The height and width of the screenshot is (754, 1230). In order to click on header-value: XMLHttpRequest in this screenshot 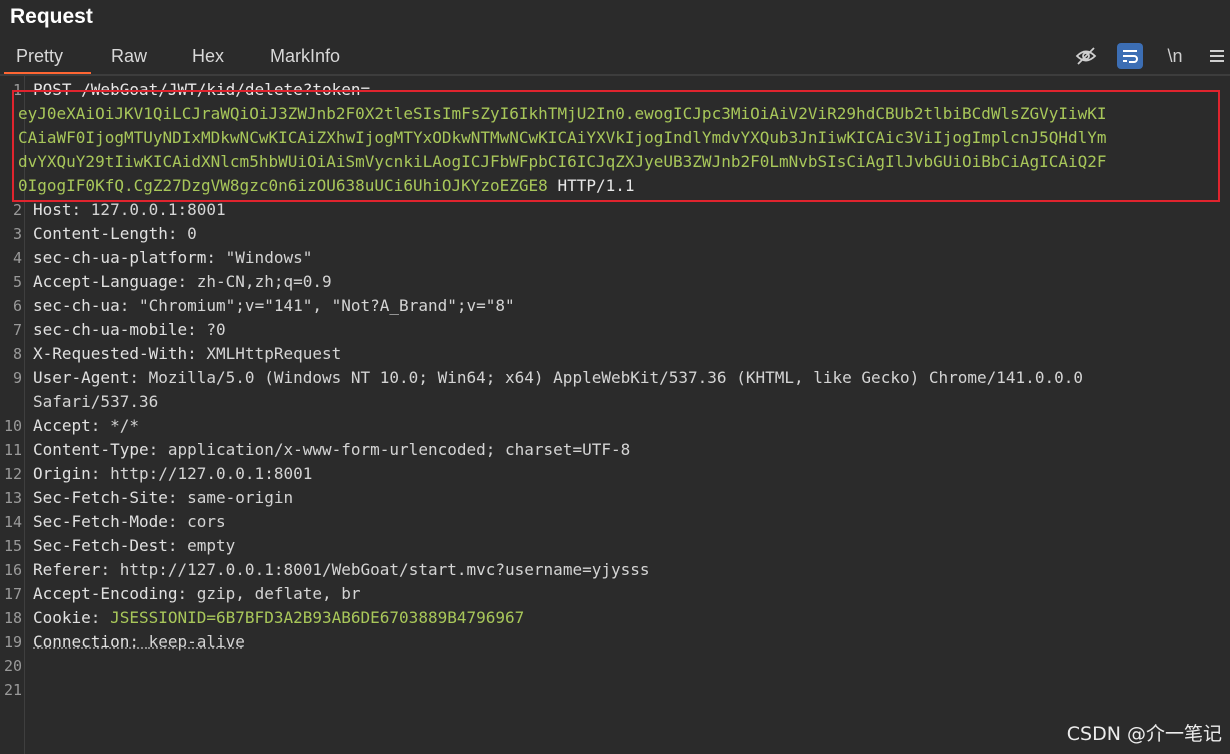, I will do `click(274, 353)`.